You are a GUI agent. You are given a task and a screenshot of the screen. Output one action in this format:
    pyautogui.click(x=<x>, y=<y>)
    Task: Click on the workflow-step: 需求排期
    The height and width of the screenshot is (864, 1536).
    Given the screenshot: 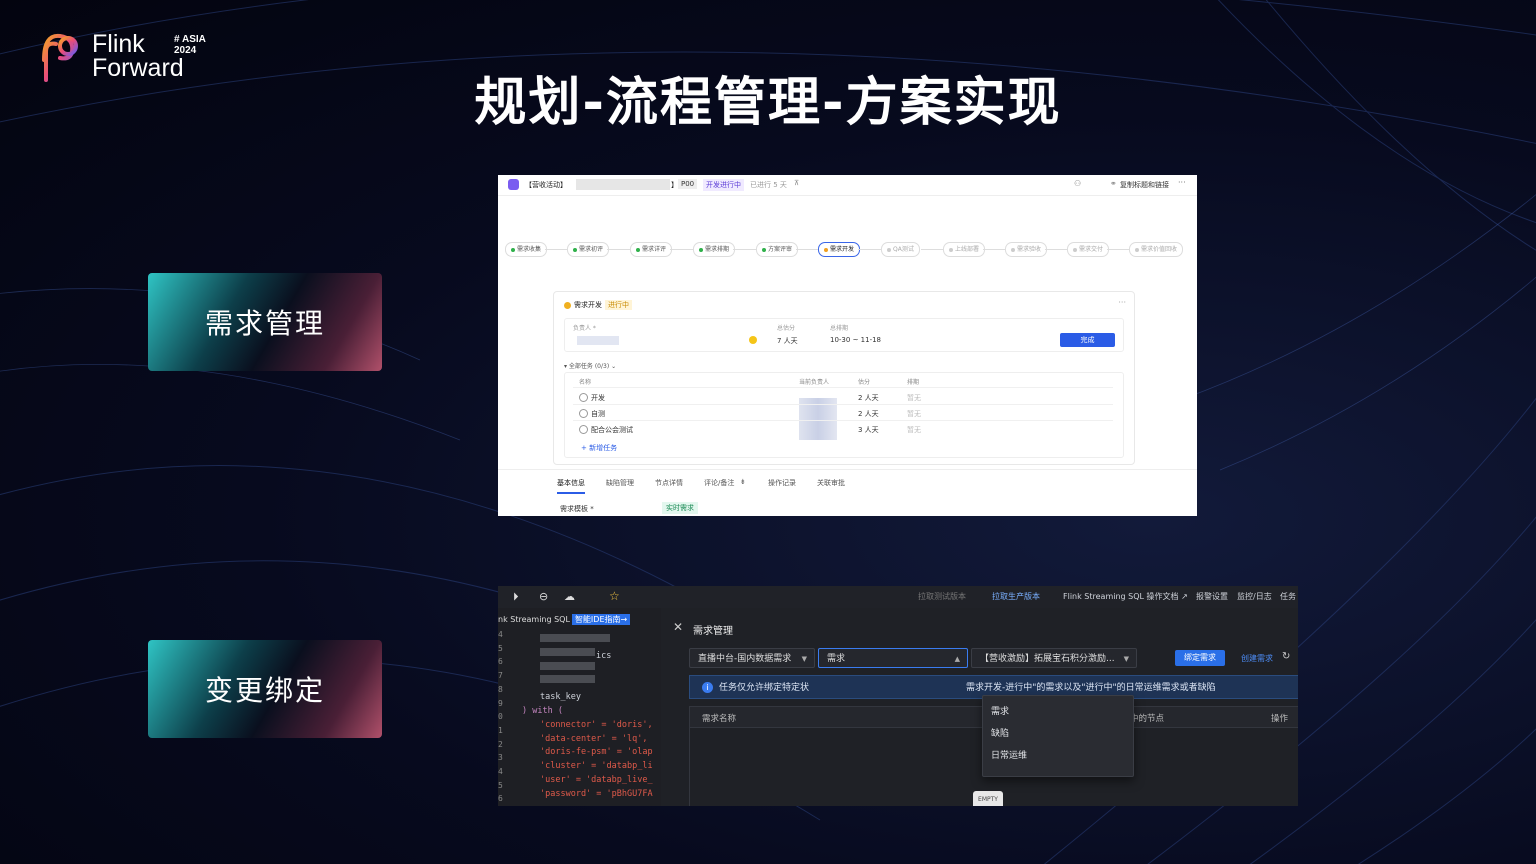 What is the action you would take?
    pyautogui.click(x=714, y=249)
    